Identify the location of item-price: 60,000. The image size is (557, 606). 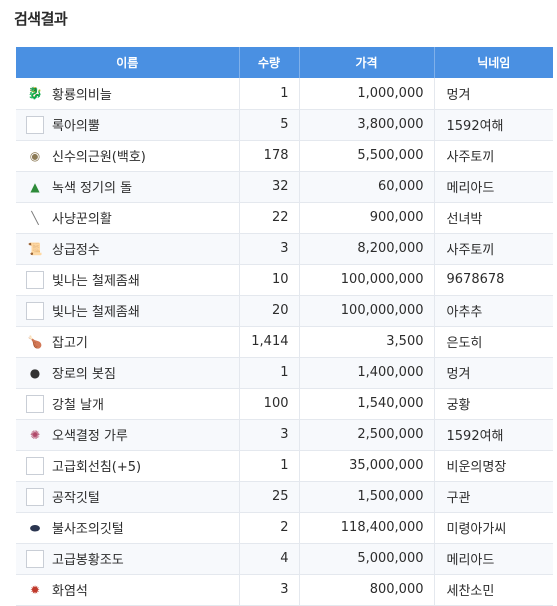
(367, 187).